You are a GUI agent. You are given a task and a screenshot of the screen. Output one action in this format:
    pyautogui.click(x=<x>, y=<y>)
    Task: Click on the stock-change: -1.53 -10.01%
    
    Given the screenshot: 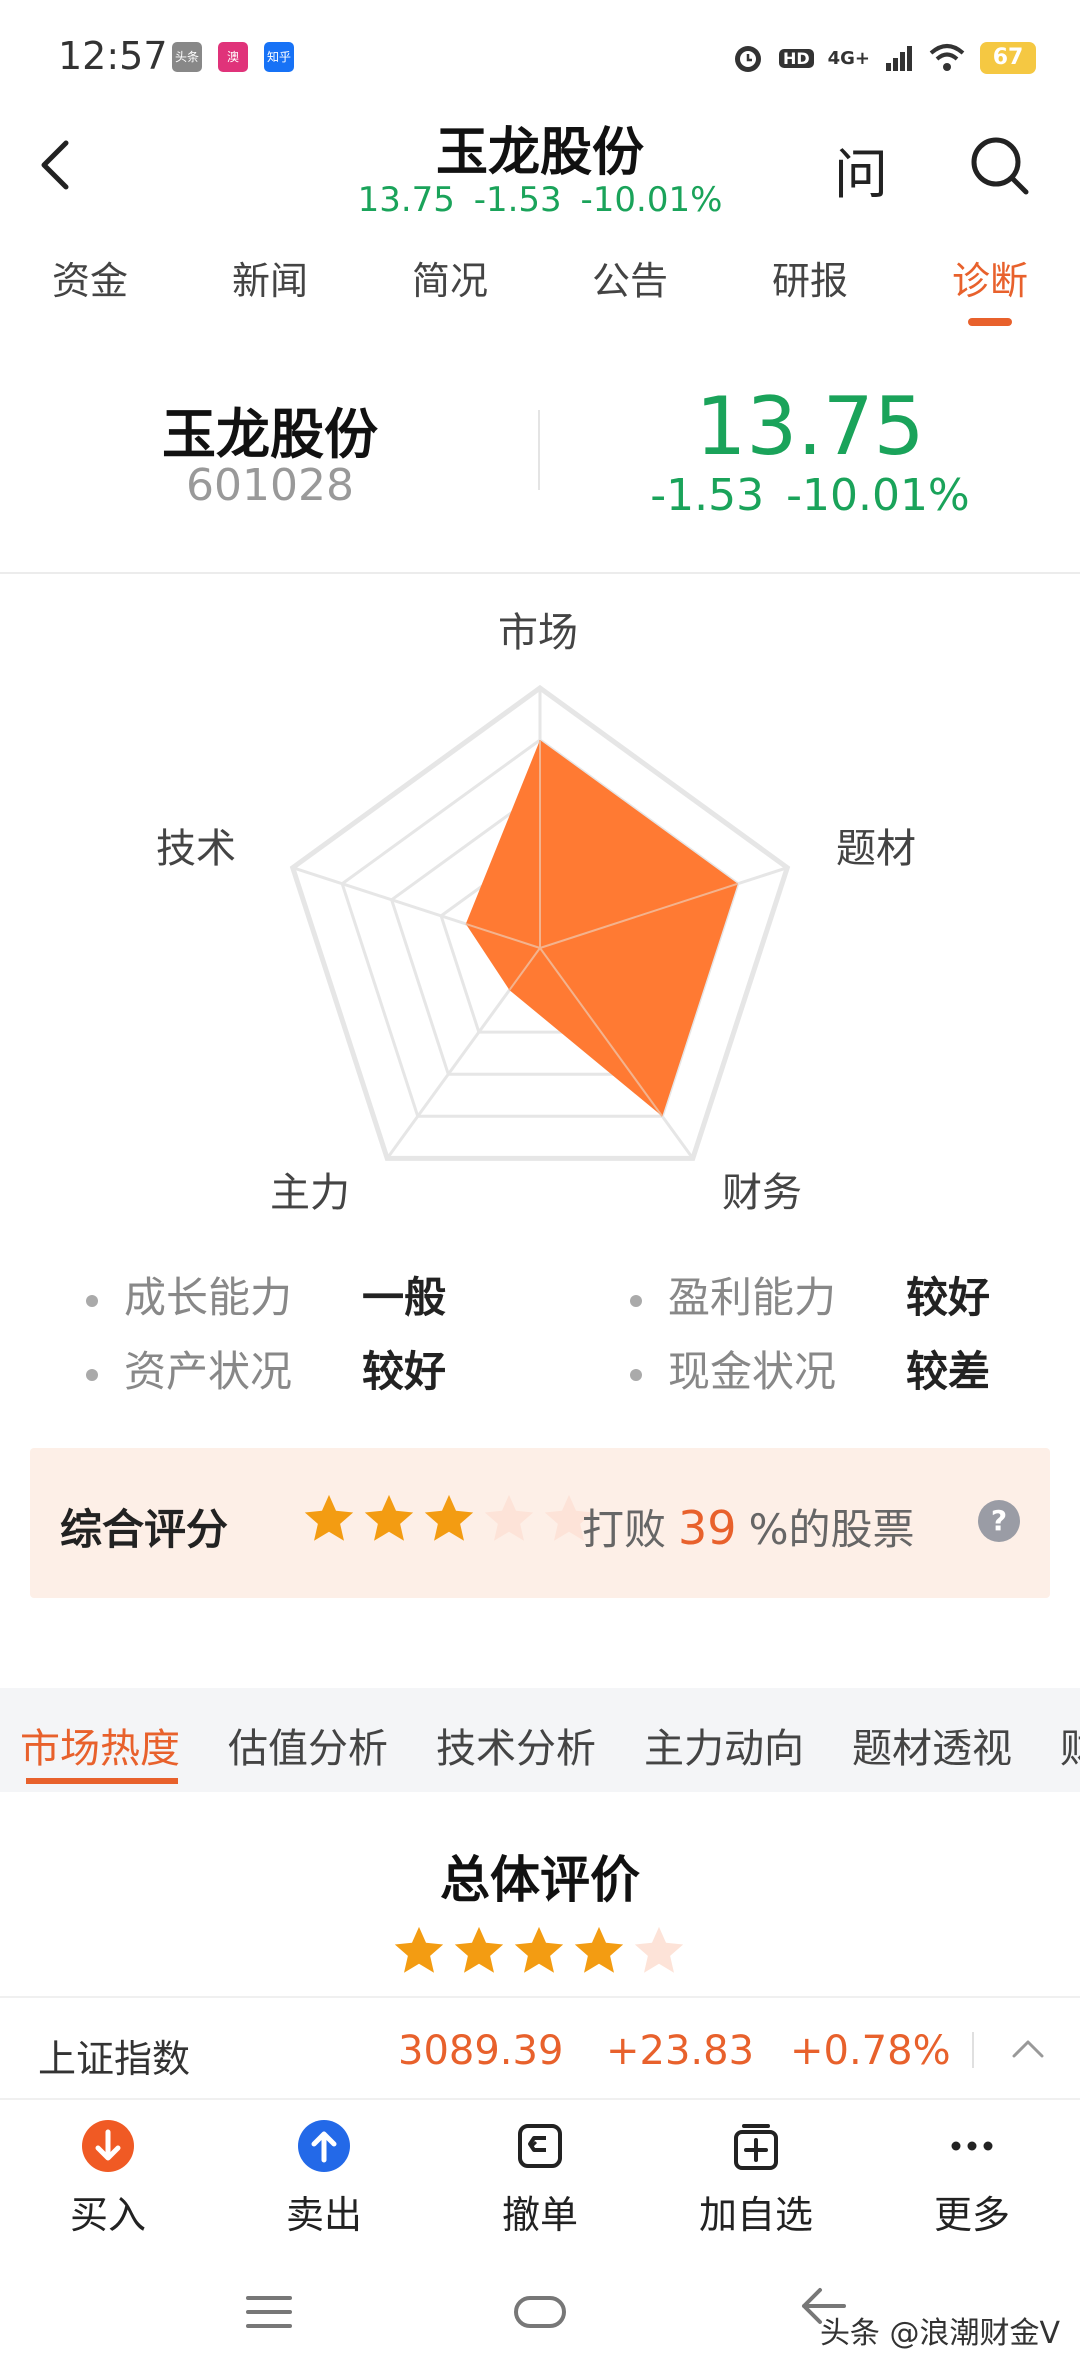 What is the action you would take?
    pyautogui.click(x=810, y=495)
    